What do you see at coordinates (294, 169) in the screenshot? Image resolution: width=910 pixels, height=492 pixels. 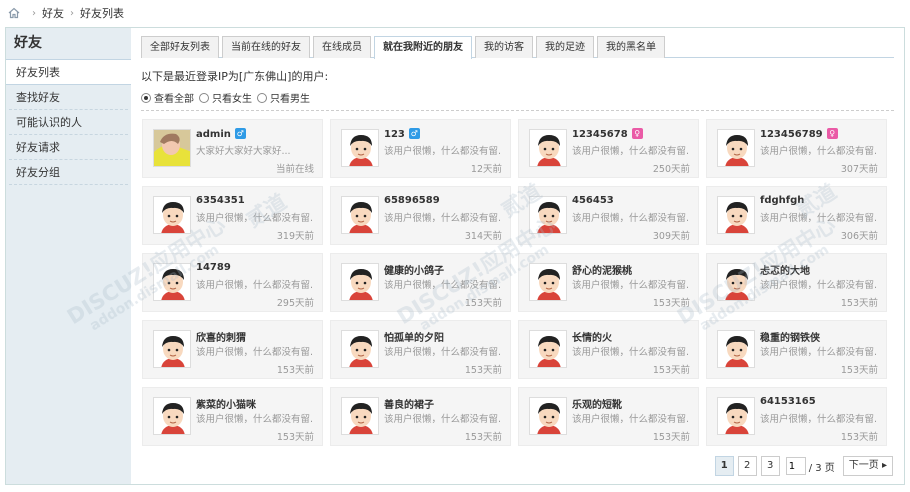 I see `last-login-time: 当前在线` at bounding box center [294, 169].